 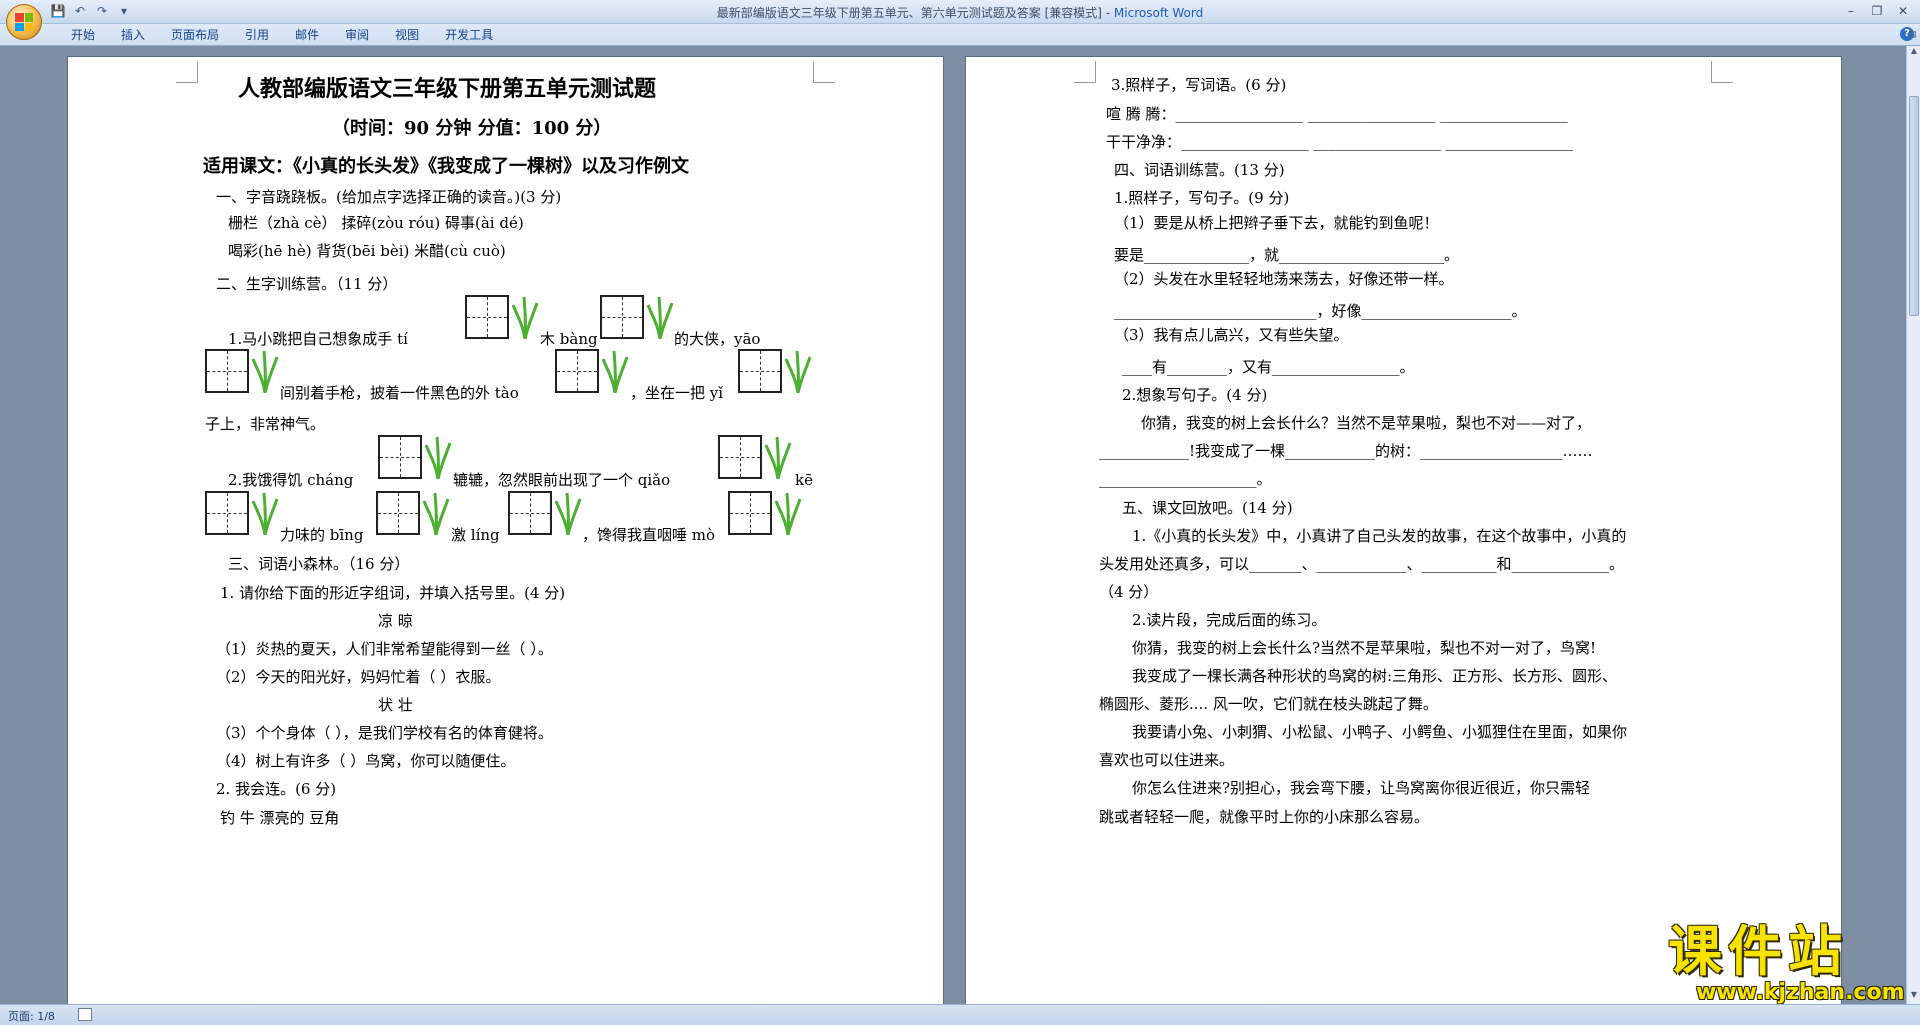 What do you see at coordinates (915, 13) in the screenshot?
I see `document-title: 最新部编版语文三年级下册第五单元、第六单元测试题及答案 [兼容模式] -` at bounding box center [915, 13].